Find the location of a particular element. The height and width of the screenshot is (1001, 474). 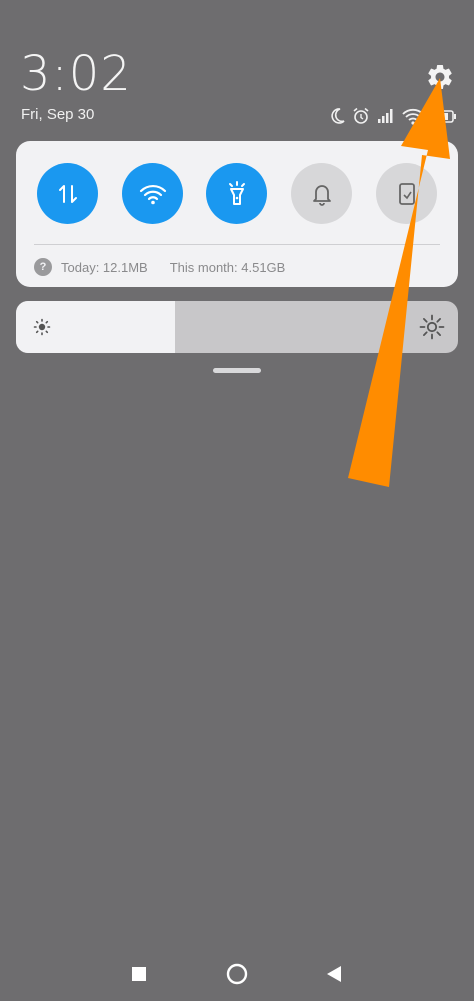

flashlight-tile is located at coordinates (236, 193).